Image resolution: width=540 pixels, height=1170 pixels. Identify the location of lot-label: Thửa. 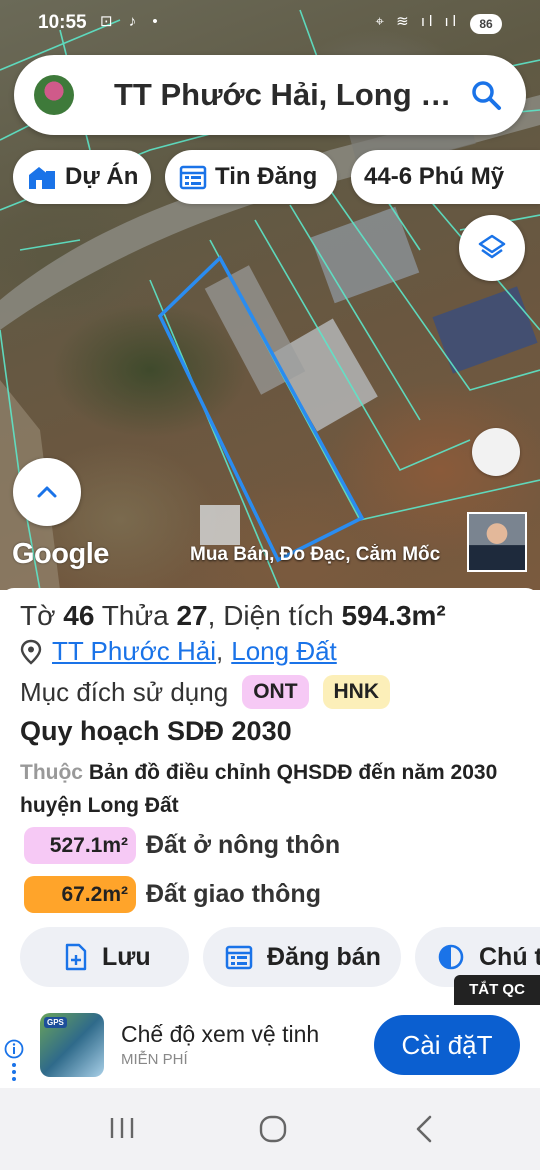
(135, 615).